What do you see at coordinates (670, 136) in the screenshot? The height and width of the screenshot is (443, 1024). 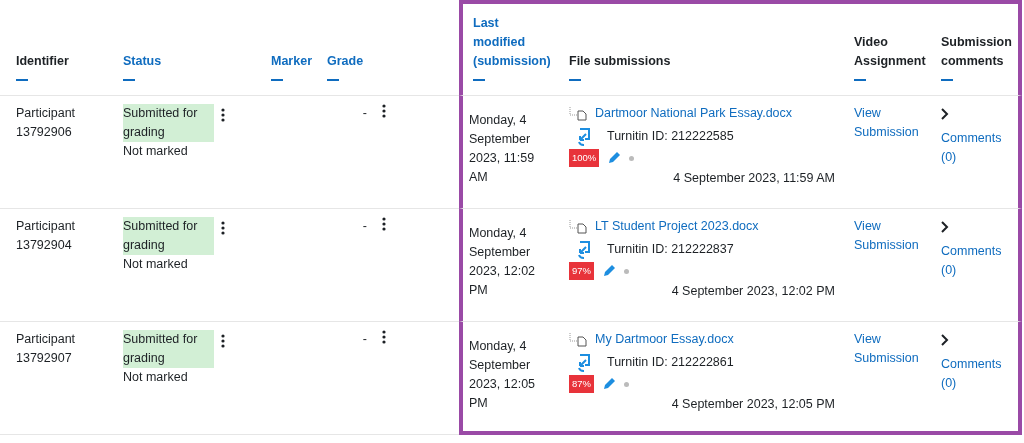 I see `turnitin-id: Turnitin ID: 212222585` at bounding box center [670, 136].